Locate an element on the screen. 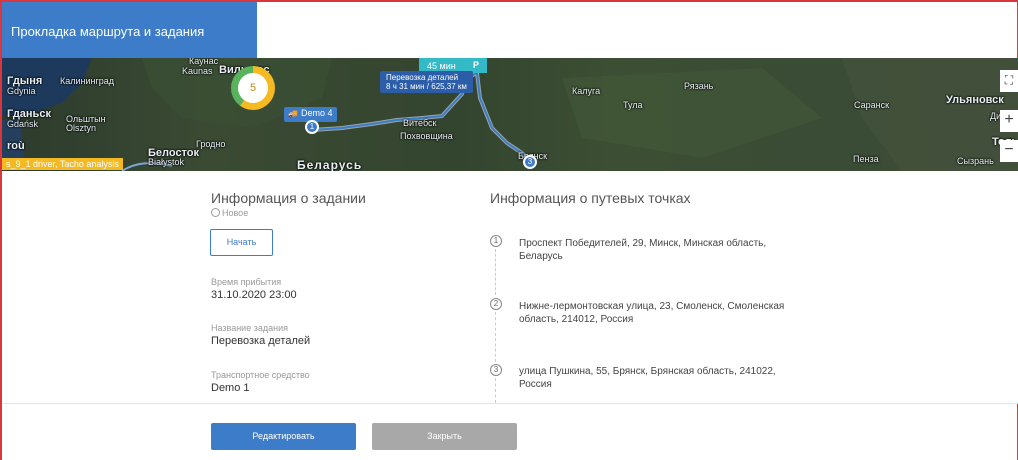 This screenshot has height=460, width=1018. map-label-kaunas-latin: Kaunas is located at coordinates (197, 71).